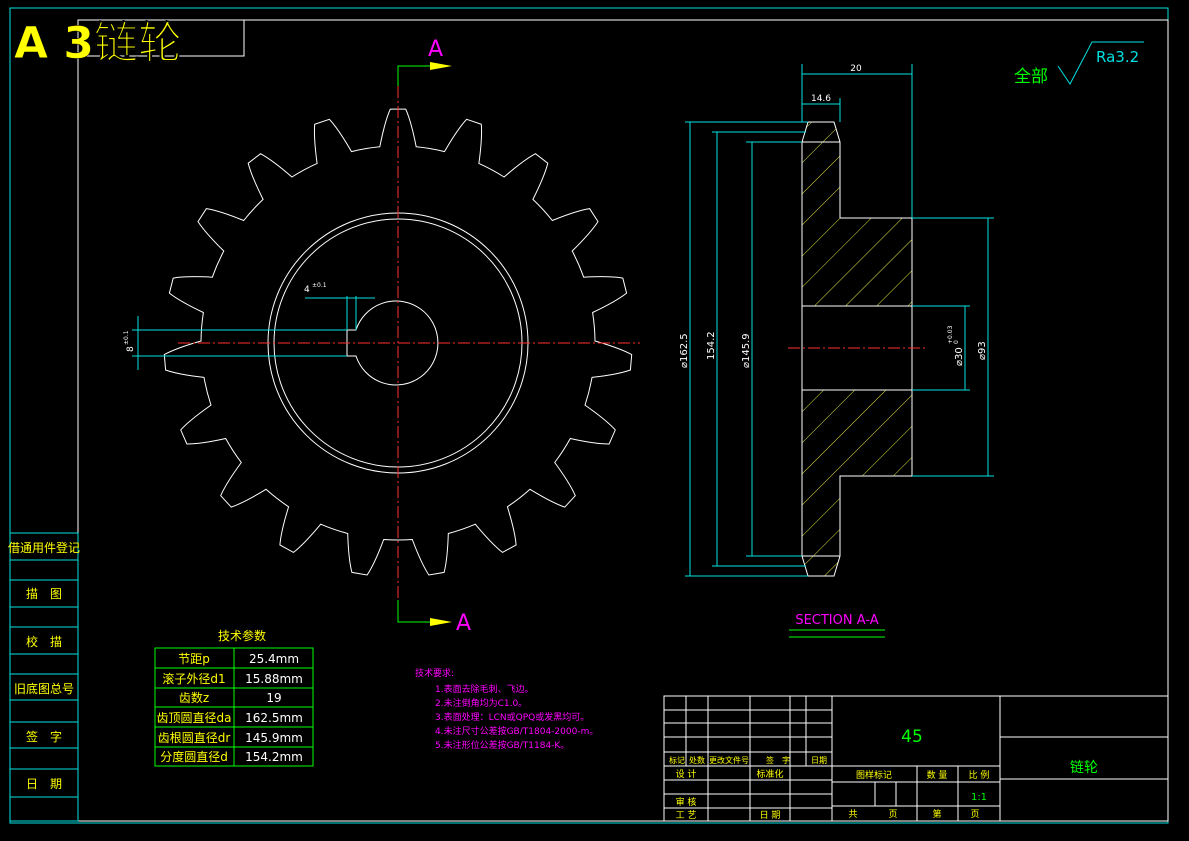 This screenshot has width=1189, height=841. Describe the element at coordinates (484, 689) in the screenshot. I see `requirement-item: 1.表面去除毛刺、飞边。` at that location.